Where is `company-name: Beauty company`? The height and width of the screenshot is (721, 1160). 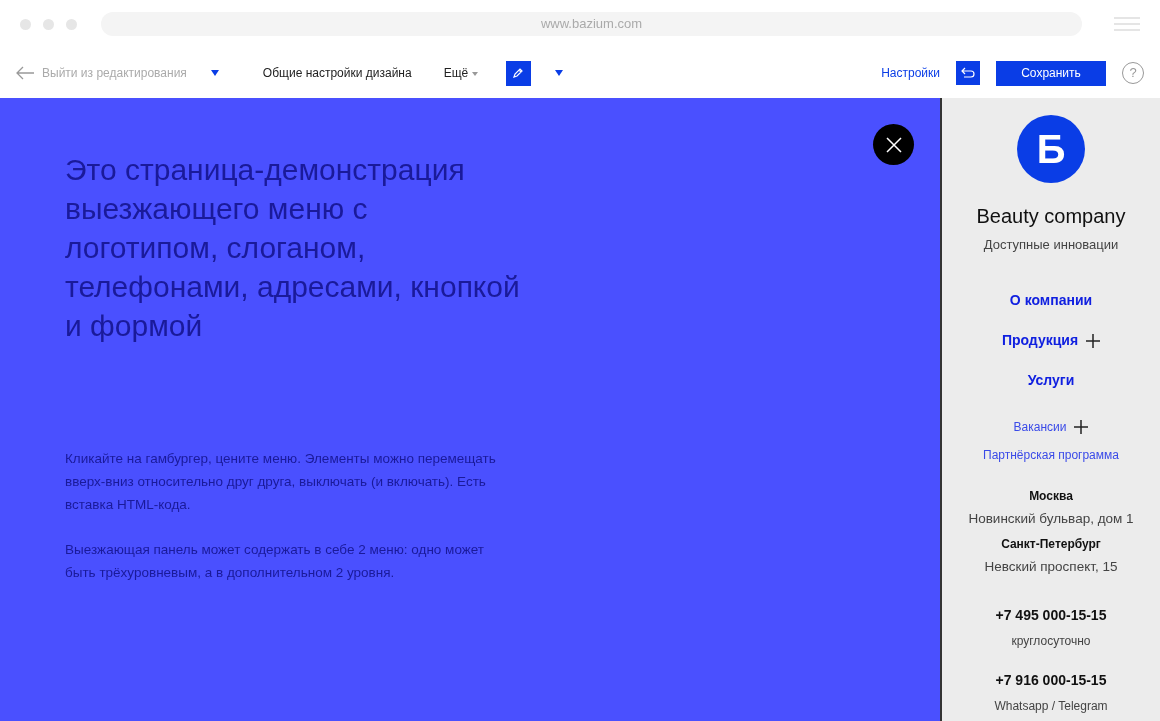 company-name: Beauty company is located at coordinates (1051, 216).